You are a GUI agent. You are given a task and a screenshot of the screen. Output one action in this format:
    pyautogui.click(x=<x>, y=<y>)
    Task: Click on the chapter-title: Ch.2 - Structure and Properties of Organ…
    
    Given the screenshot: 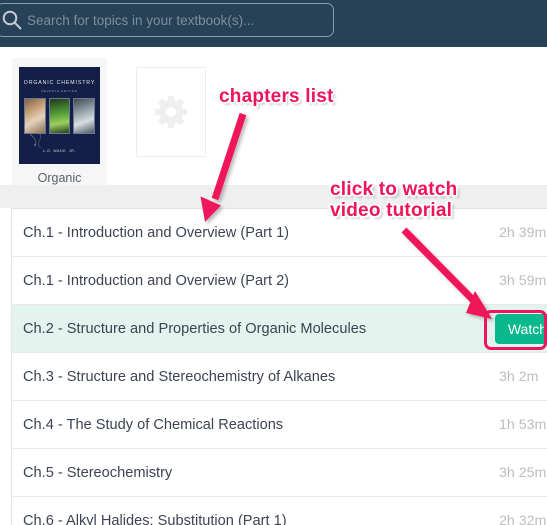 What is the action you would take?
    pyautogui.click(x=195, y=328)
    